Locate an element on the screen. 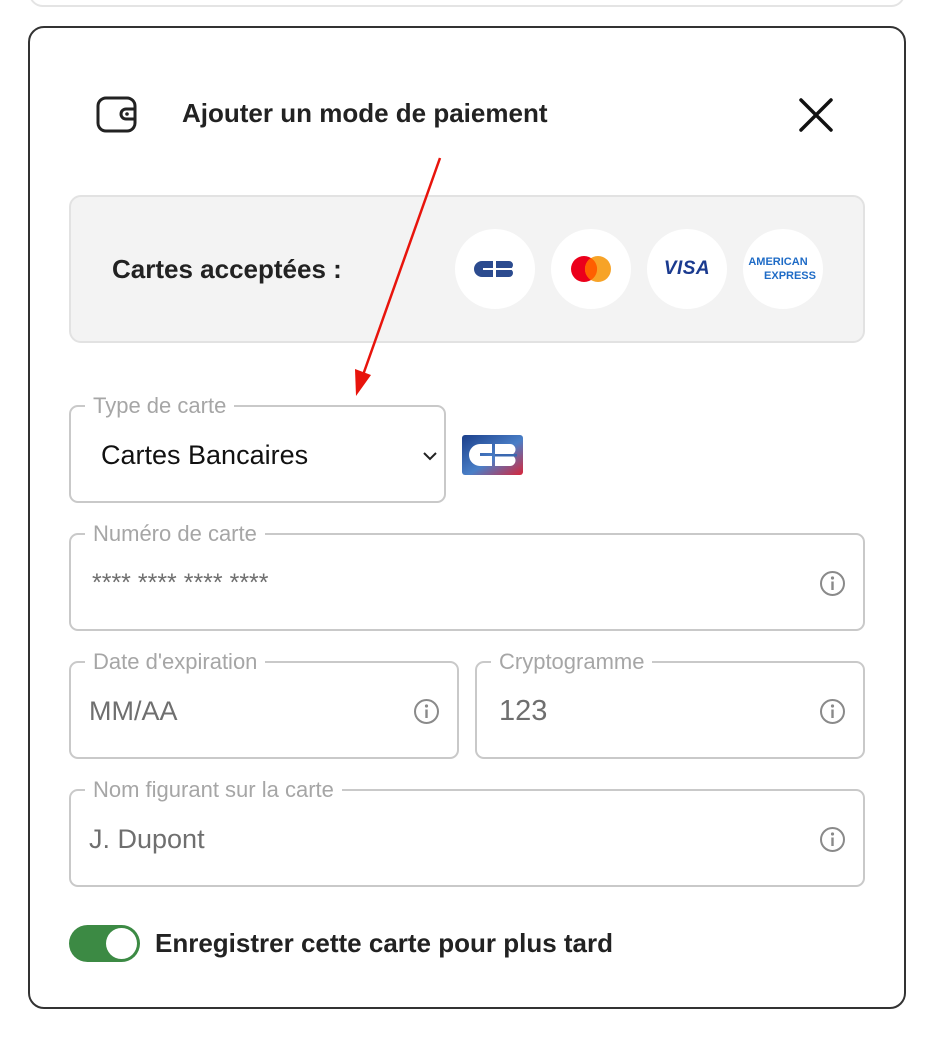  mastercard-logo-icon is located at coordinates (591, 269).